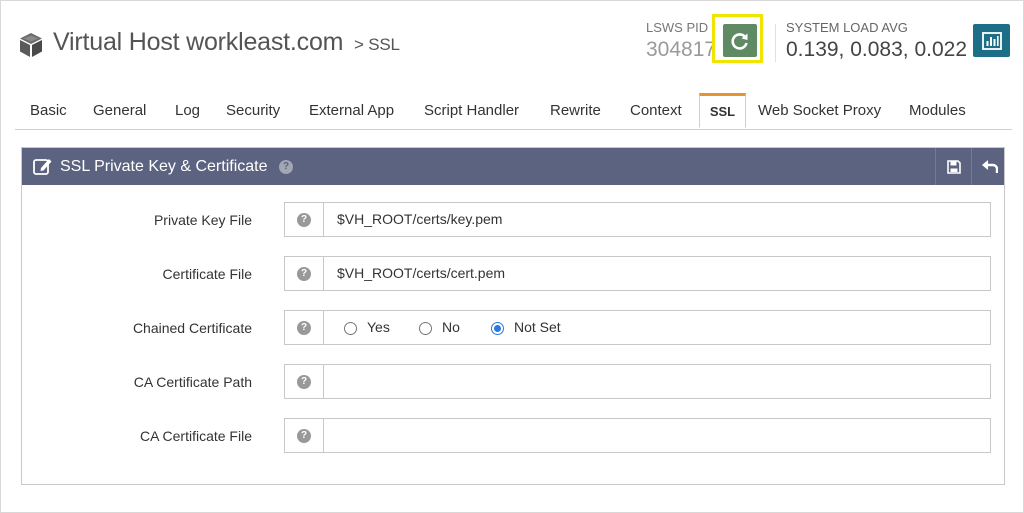 The width and height of the screenshot is (1024, 513). I want to click on ca-certificate-path-label: CA Certificate Path, so click(192, 382).